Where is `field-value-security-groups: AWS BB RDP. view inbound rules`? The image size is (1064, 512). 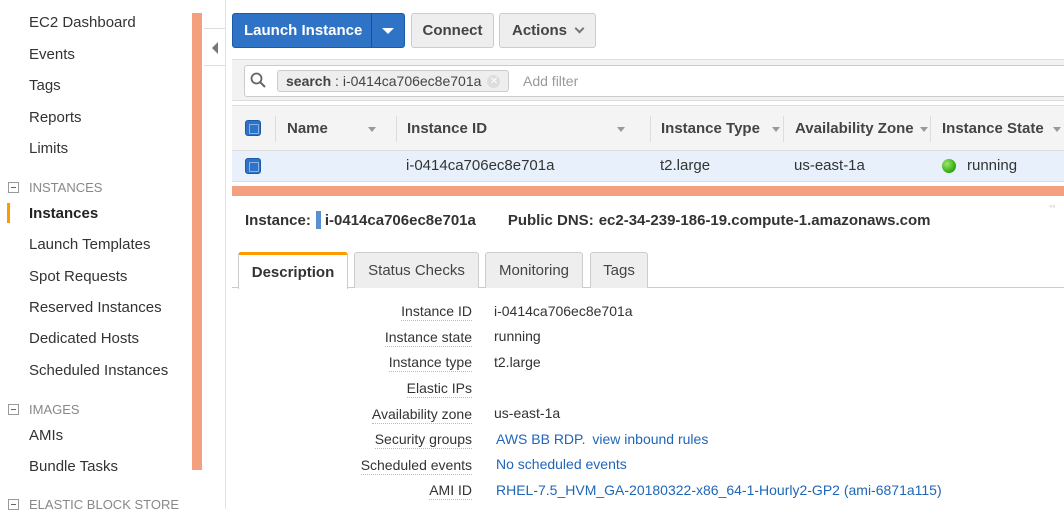 field-value-security-groups: AWS BB RDP. view inbound rules is located at coordinates (602, 439).